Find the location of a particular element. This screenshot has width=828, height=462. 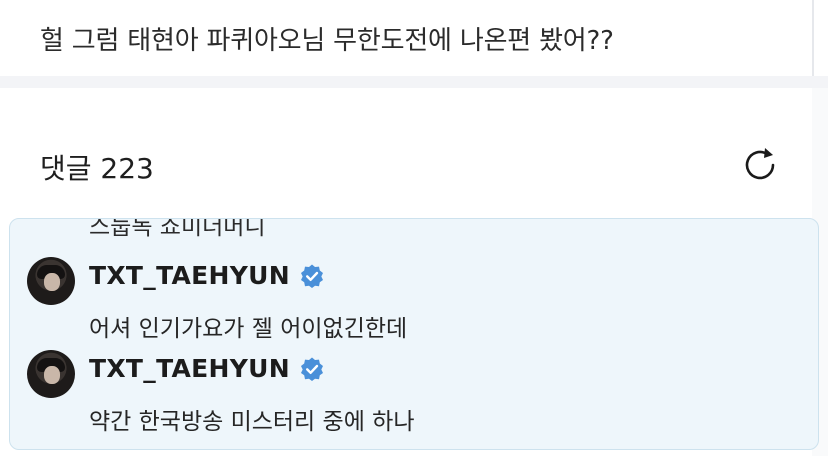

refresh-icon is located at coordinates (760, 165).